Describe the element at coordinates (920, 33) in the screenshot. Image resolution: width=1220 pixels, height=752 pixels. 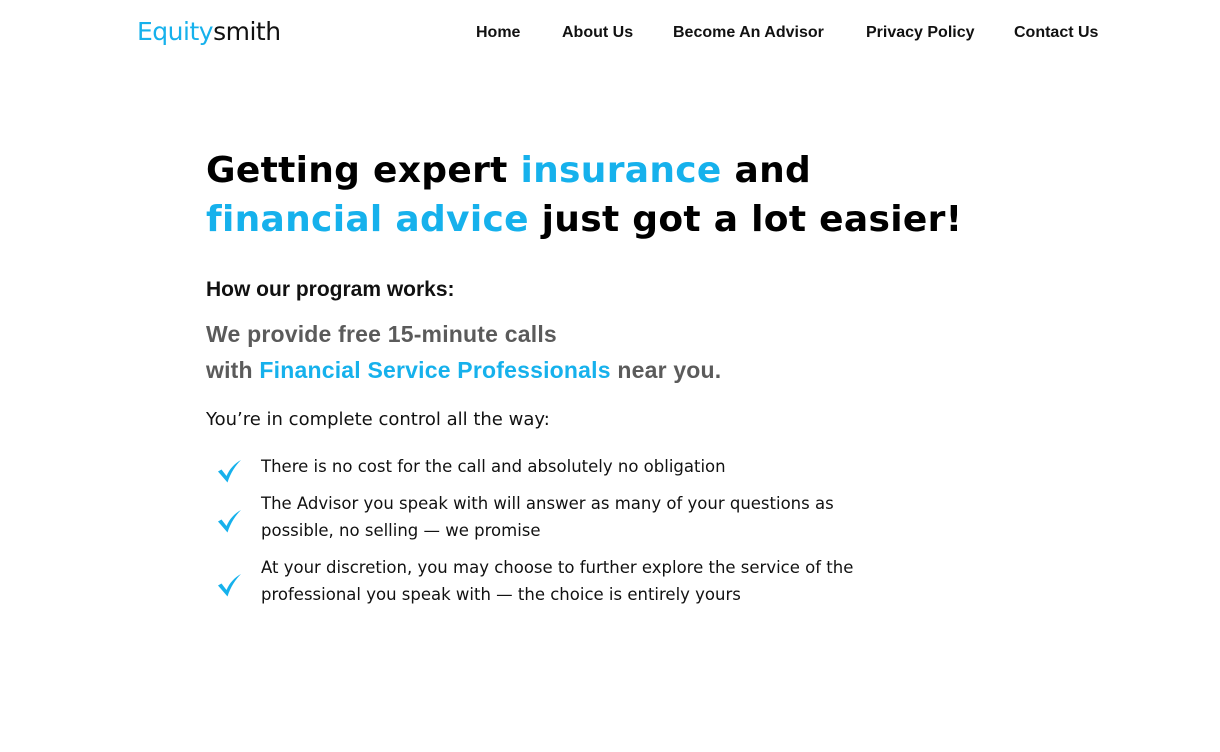
I see `nav-privacy-policy: Privacy Policy` at that location.